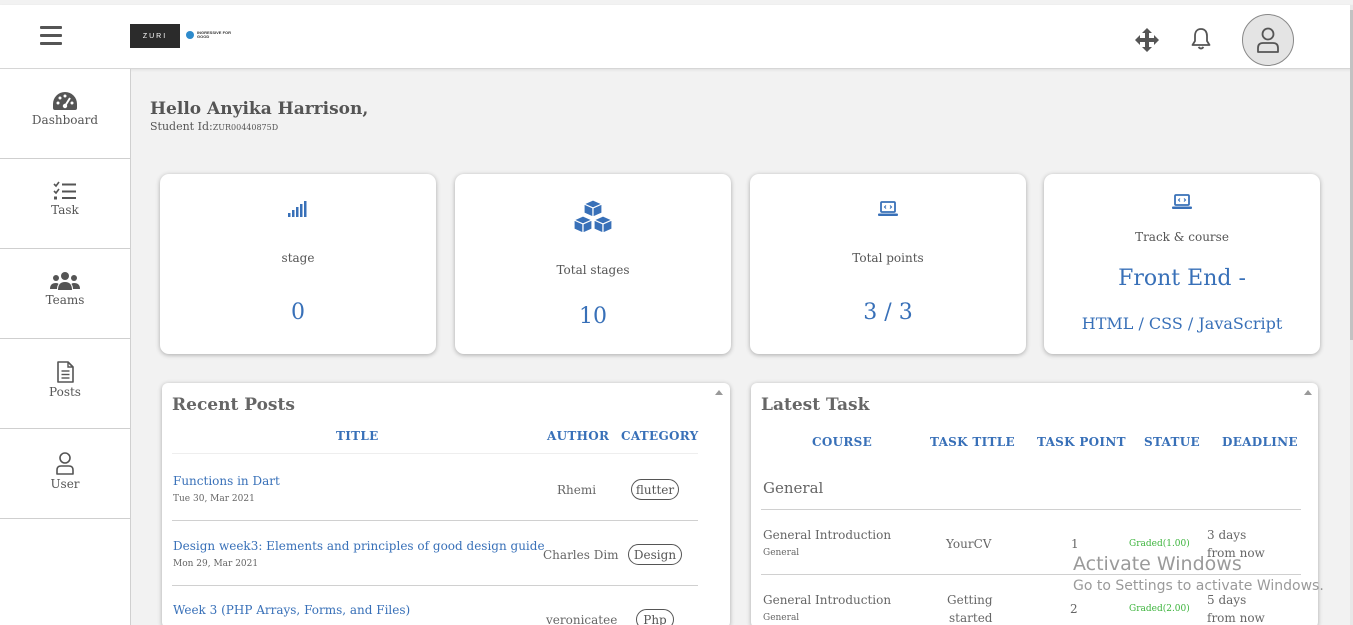  I want to click on task-point: 2, so click(1074, 609).